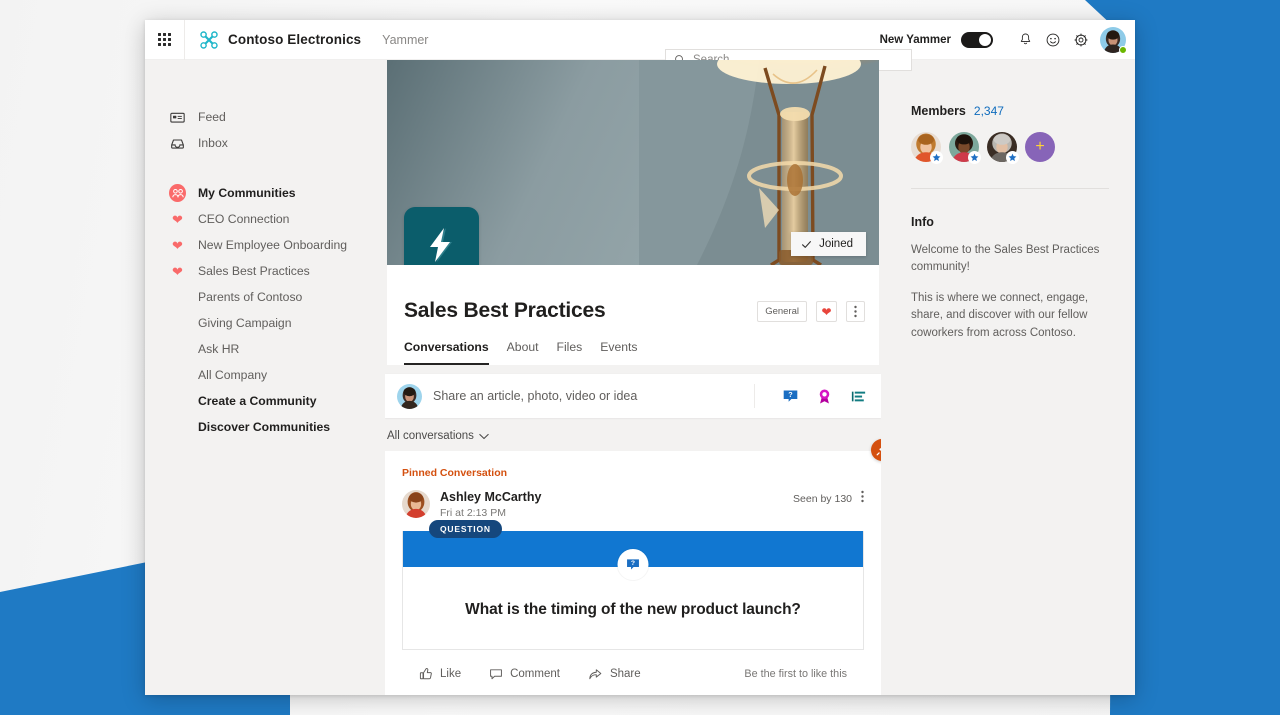 This screenshot has height=715, width=1280. What do you see at coordinates (265, 271) in the screenshot?
I see `sidebar-item-sales-best-practices: ❤ Sales Best Practices` at bounding box center [265, 271].